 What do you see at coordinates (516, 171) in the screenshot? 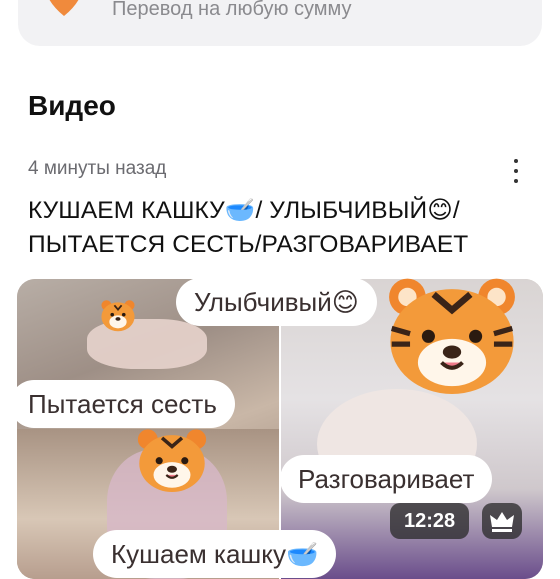
I see `more-vertical-icon` at bounding box center [516, 171].